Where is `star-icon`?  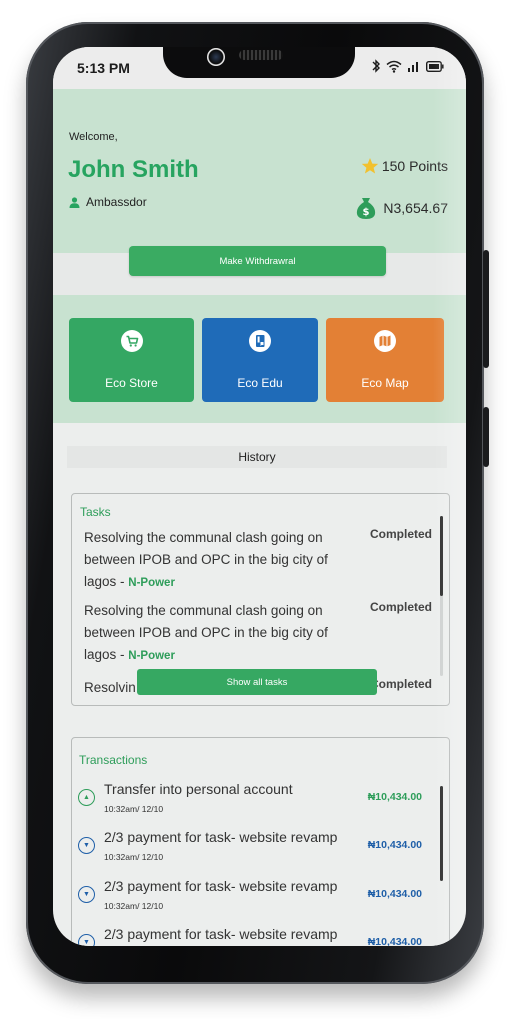 star-icon is located at coordinates (370, 166).